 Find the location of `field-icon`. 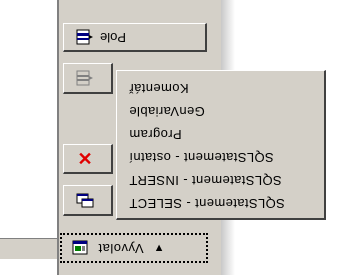

field-icon is located at coordinates (85, 37).